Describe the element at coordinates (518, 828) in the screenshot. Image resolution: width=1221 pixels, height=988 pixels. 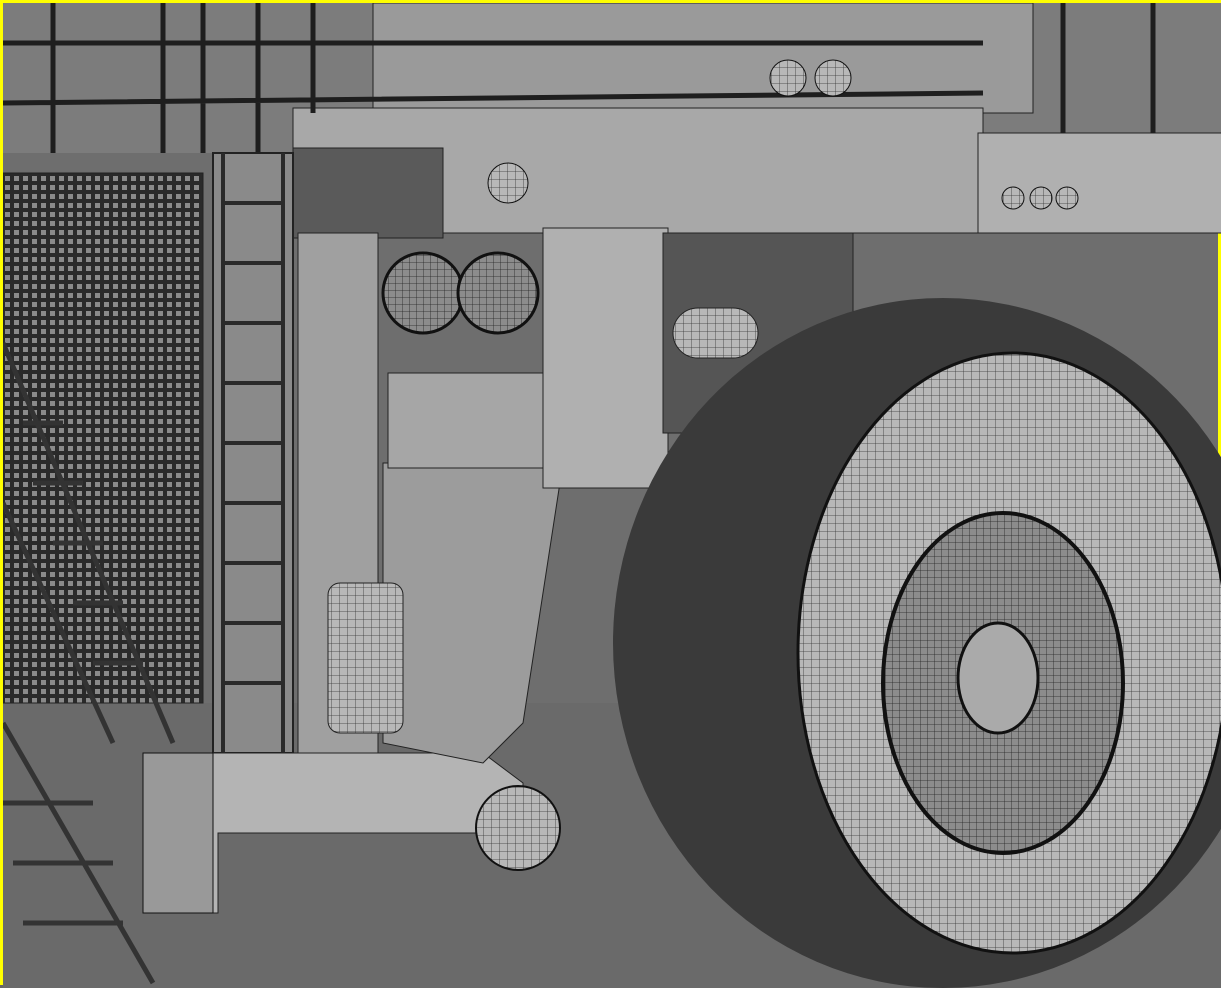
I see `roller-wheel` at that location.